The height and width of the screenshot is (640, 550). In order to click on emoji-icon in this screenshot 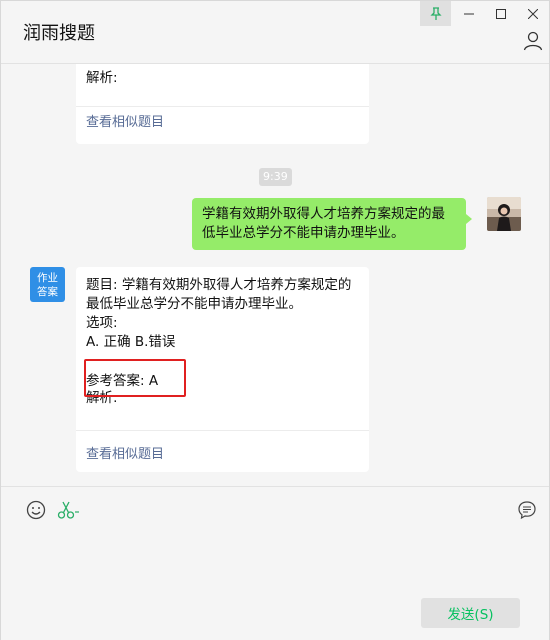, I will do `click(36, 510)`.